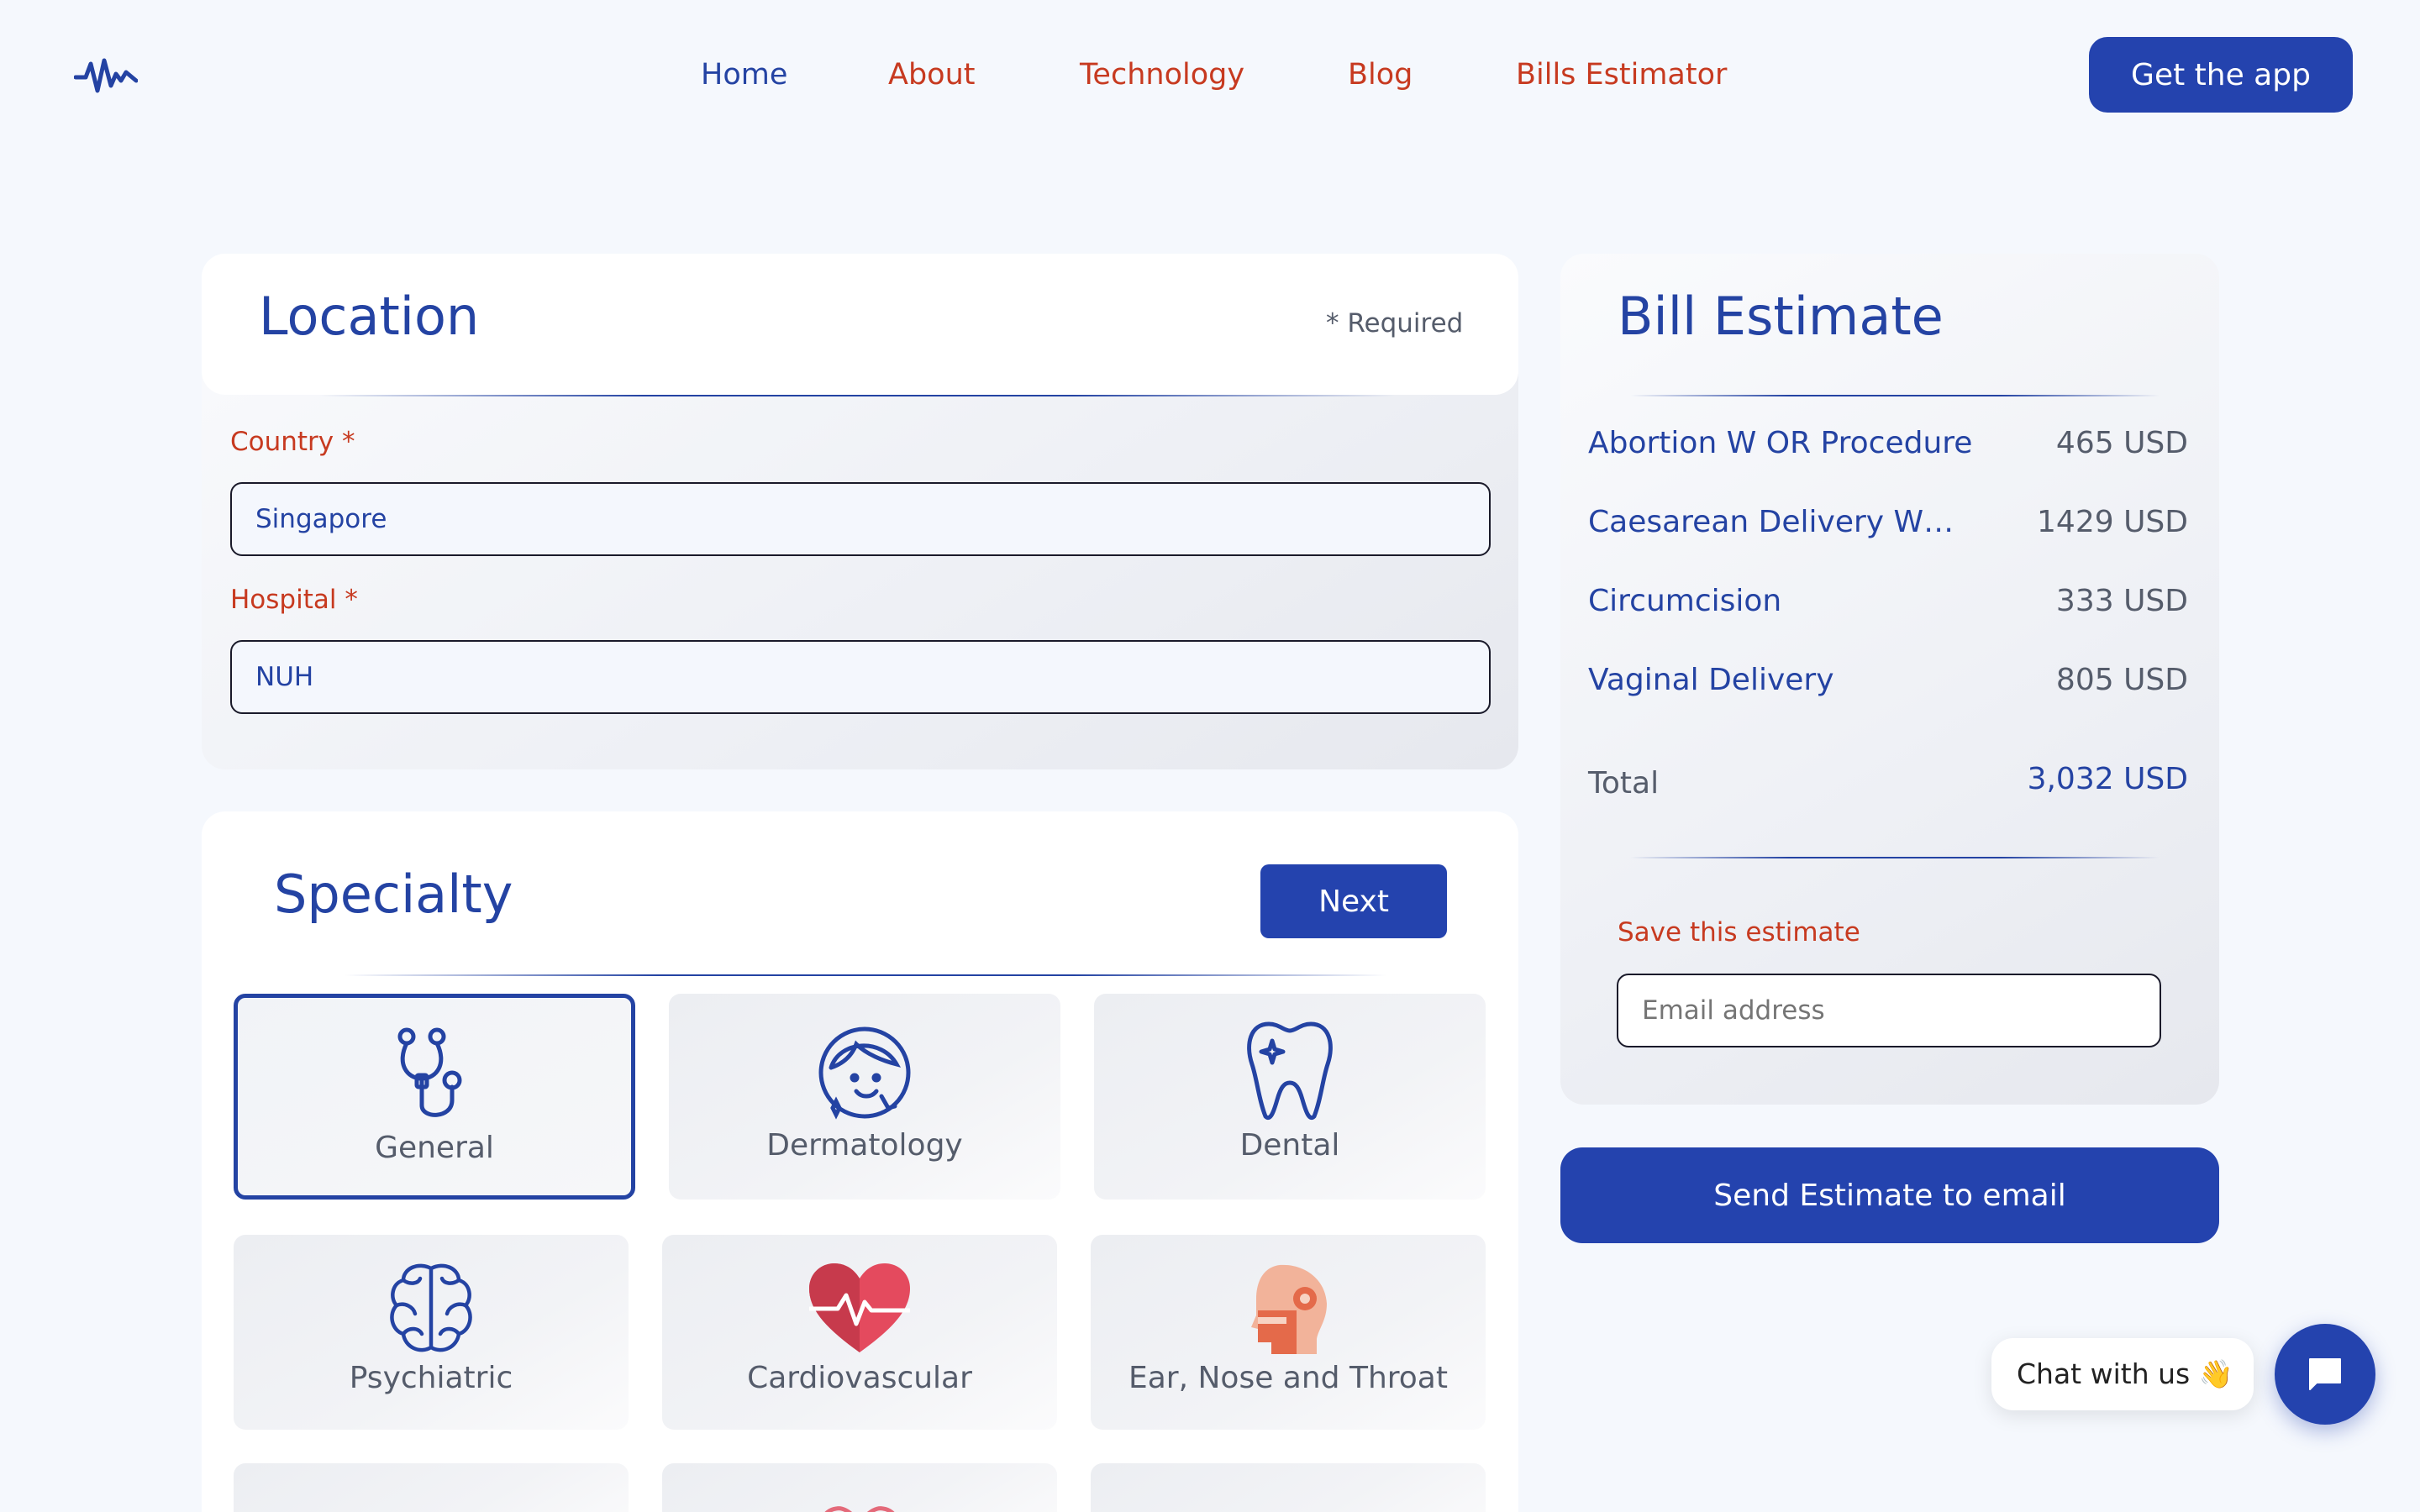 The width and height of the screenshot is (2420, 1512). I want to click on specialty-title: Specialty, so click(393, 894).